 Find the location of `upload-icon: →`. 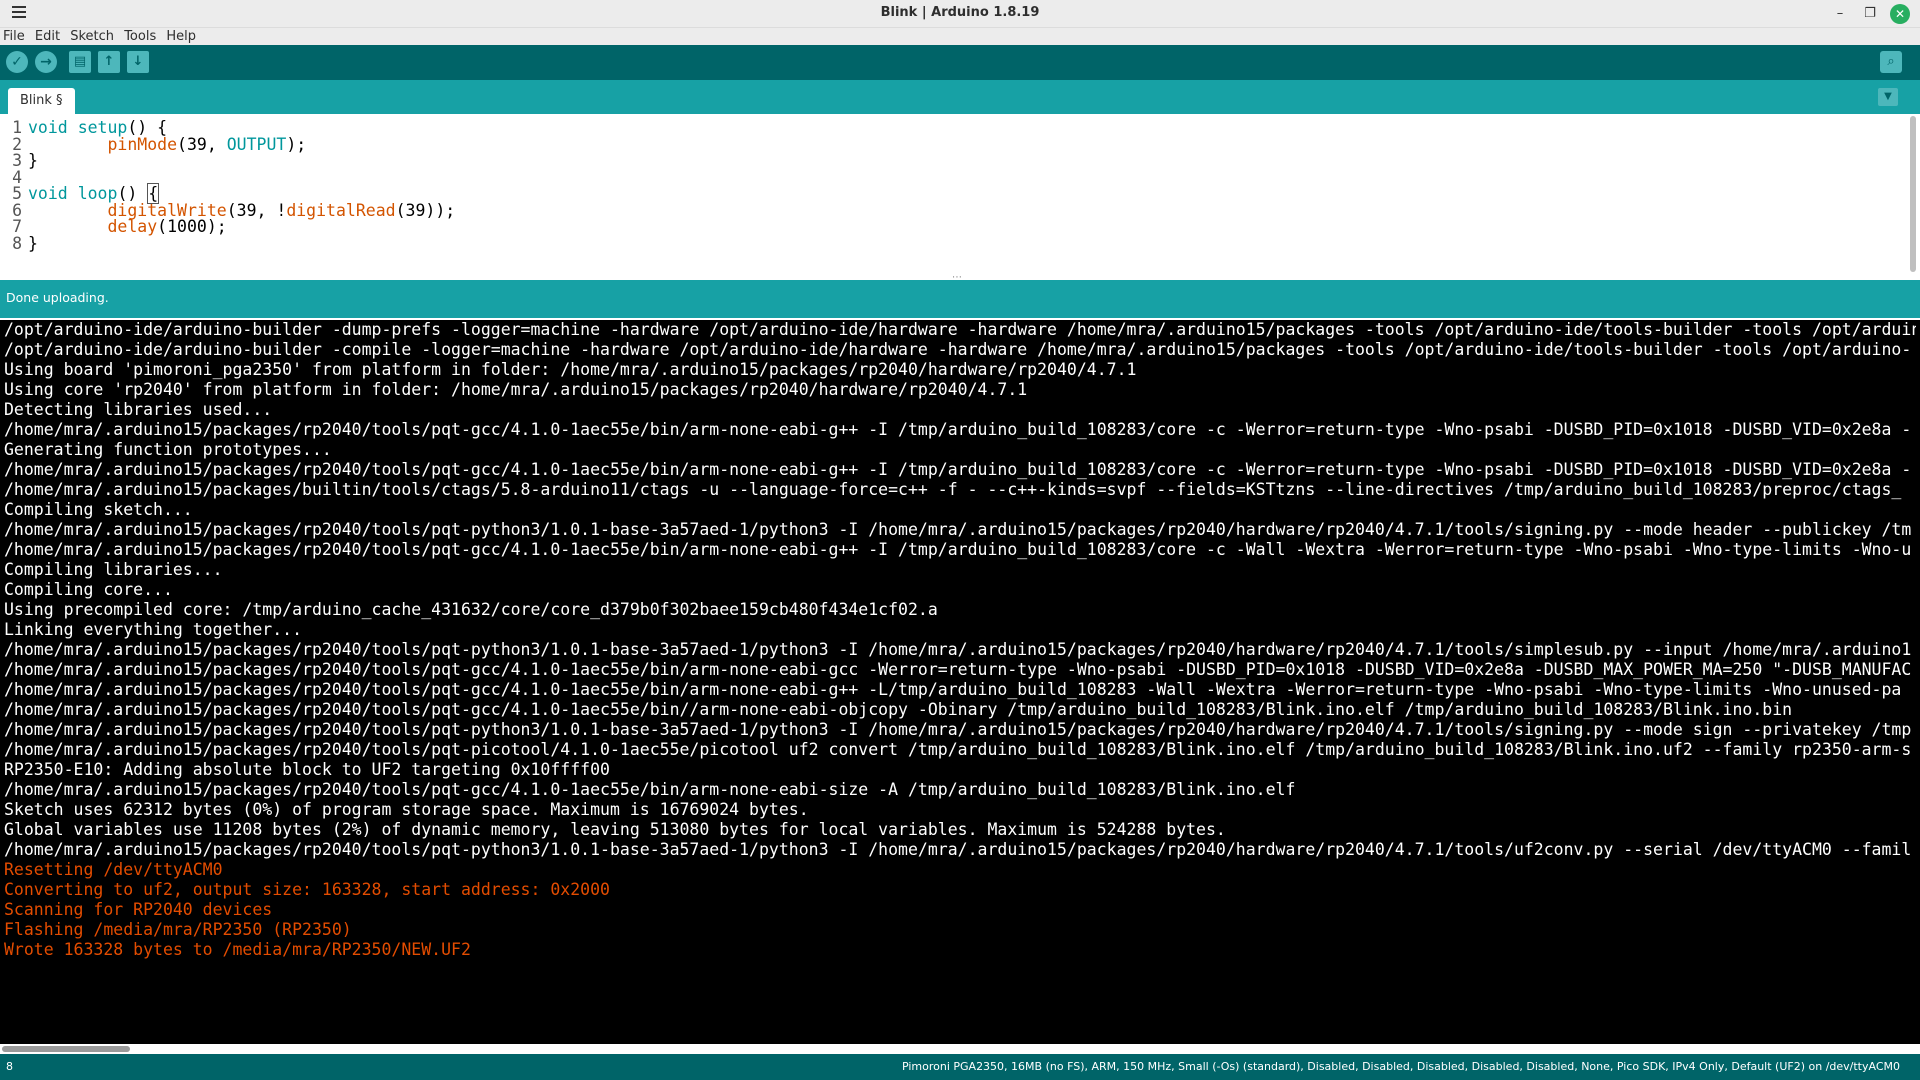

upload-icon: → is located at coordinates (46, 62).